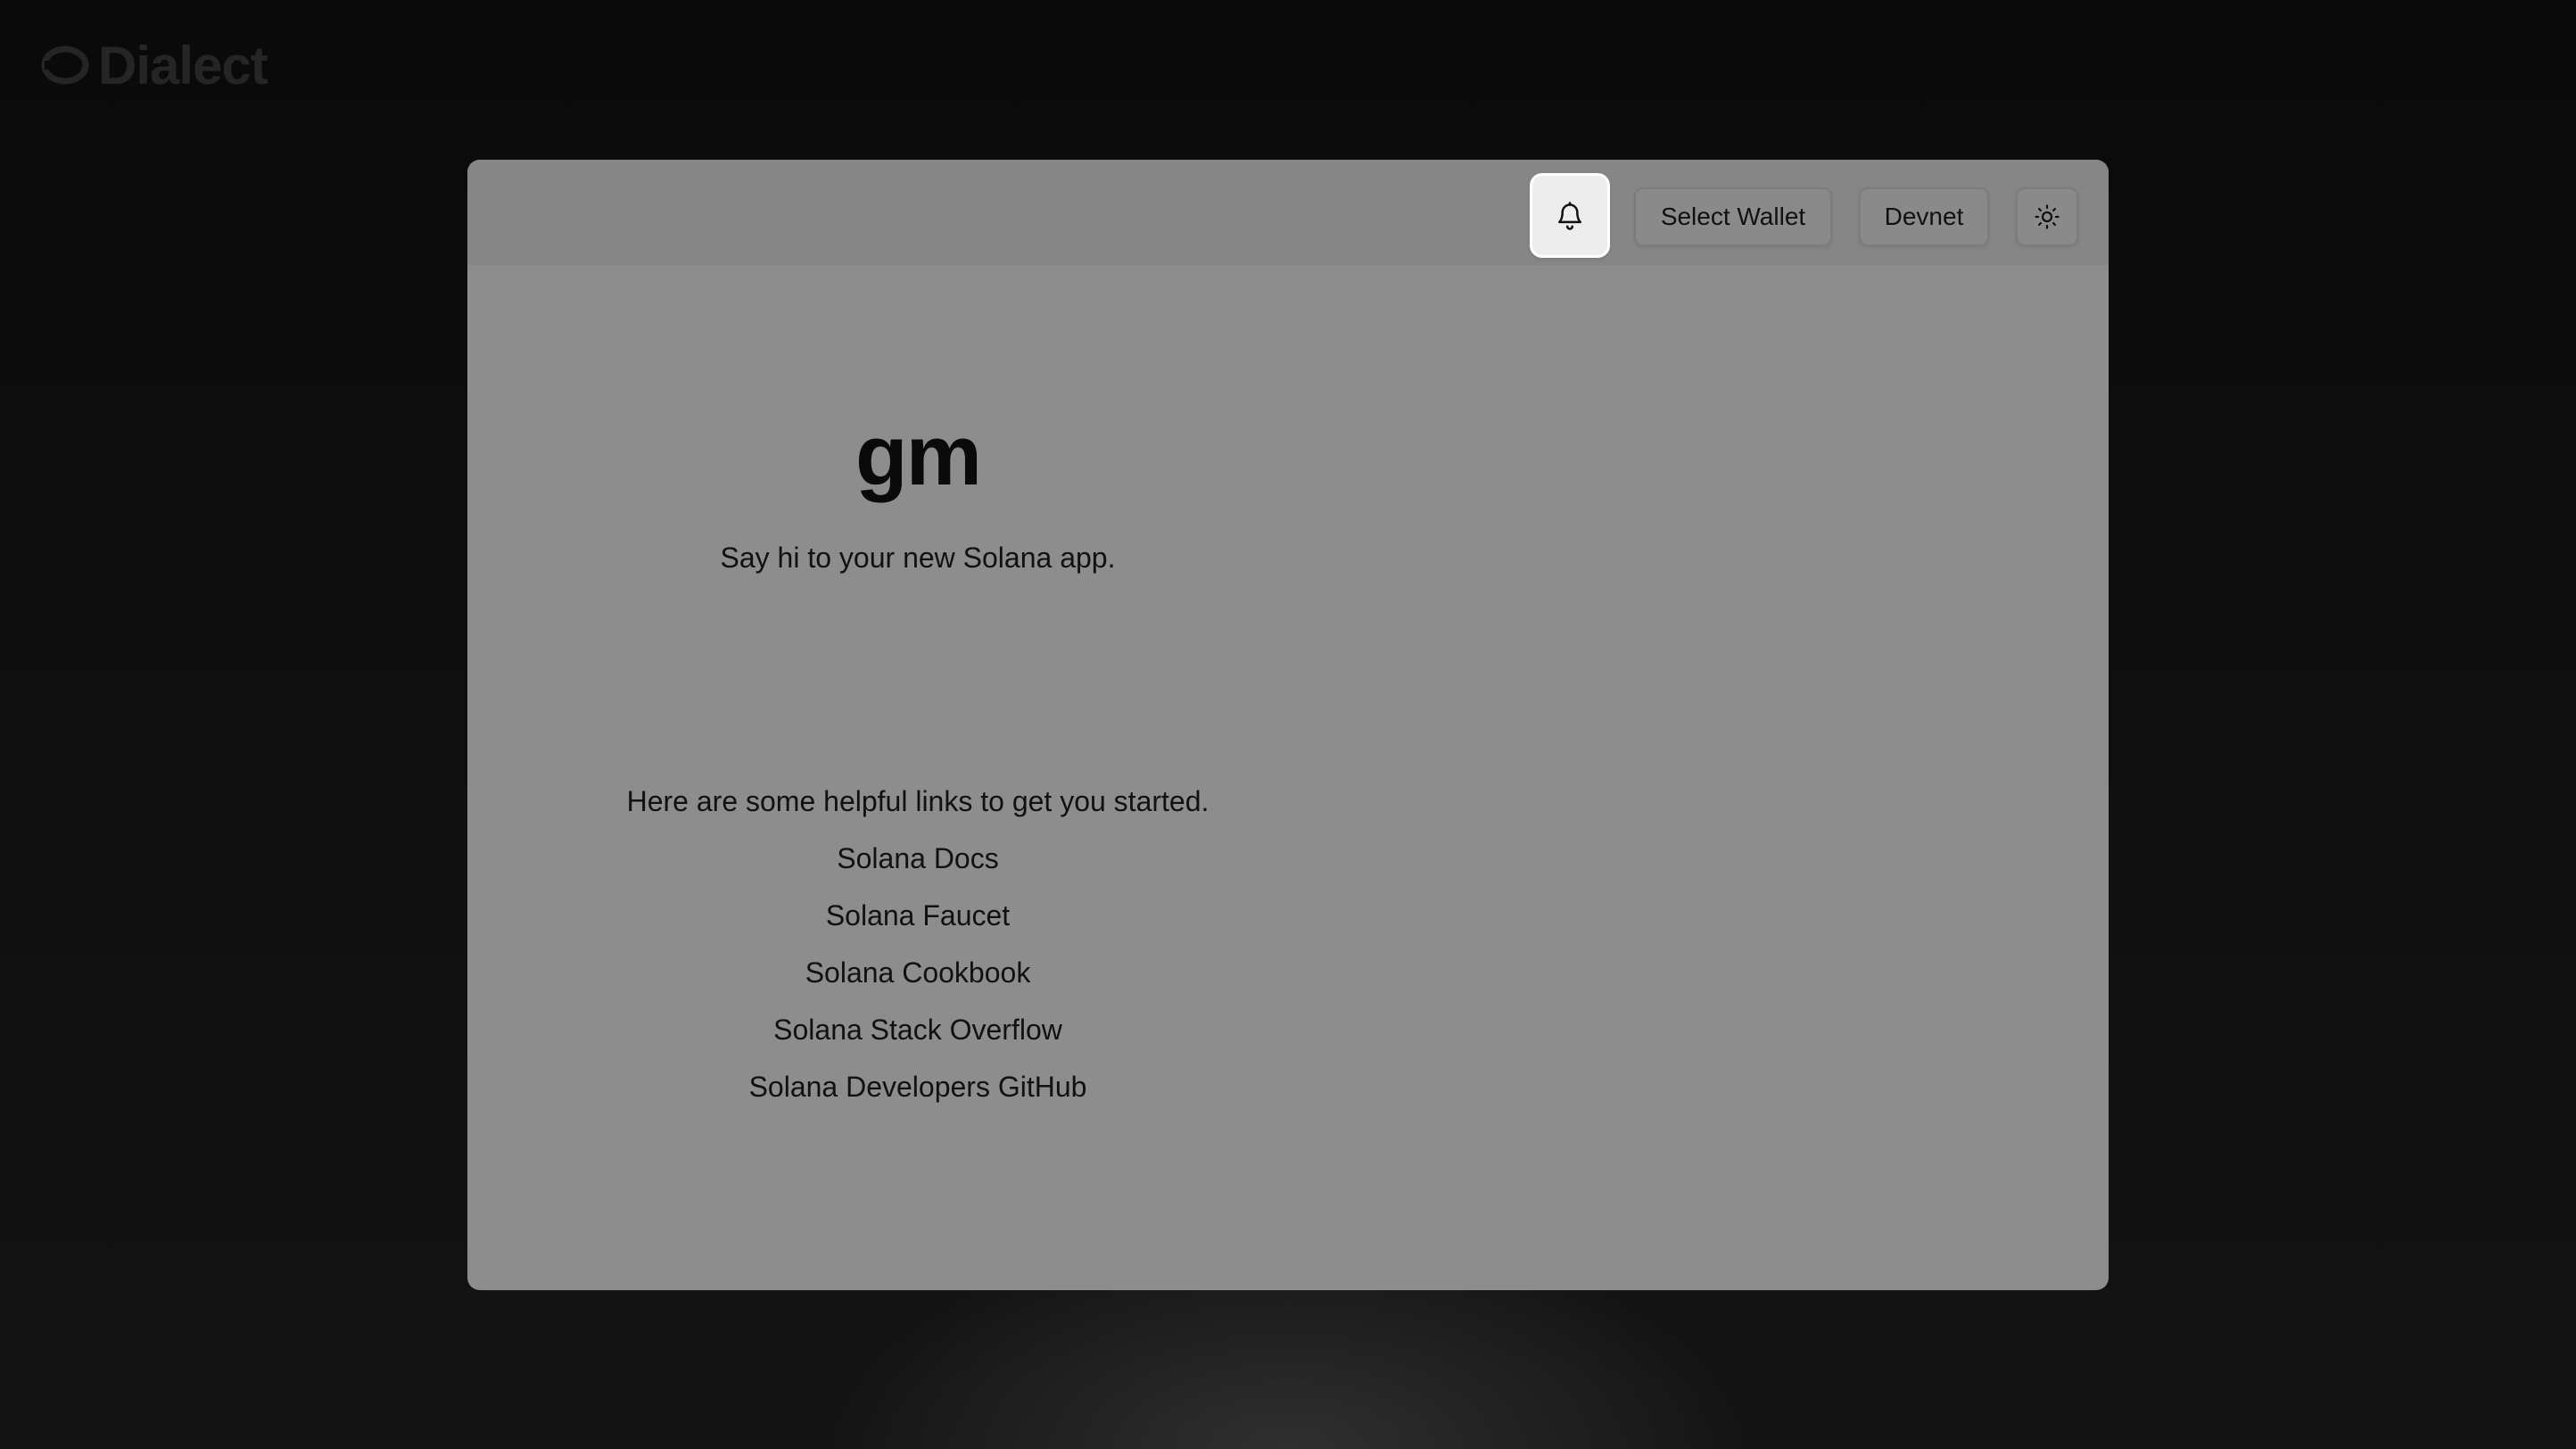  I want to click on dialect-logo-icon, so click(65, 66).